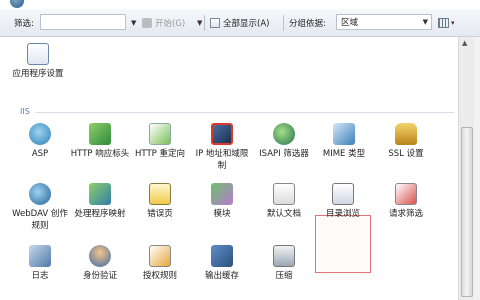 The width and height of the screenshot is (480, 300). I want to click on feature-mime-types: MIME 类型, so click(344, 141).